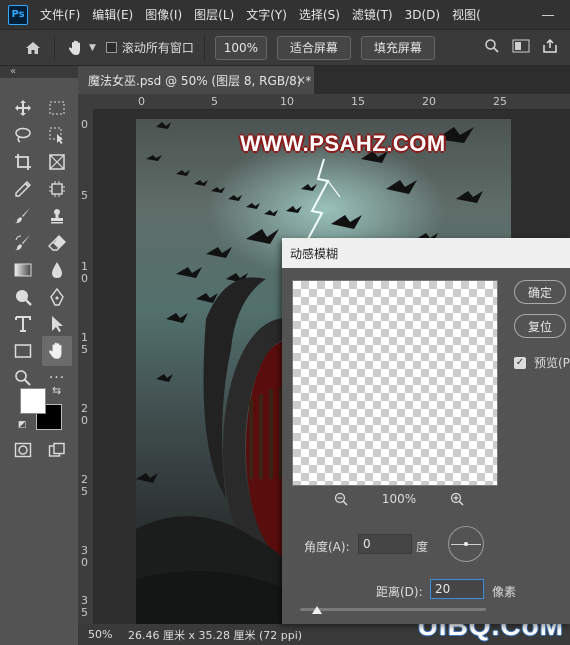 This screenshot has width=570, height=645. Describe the element at coordinates (98, 634) in the screenshot. I see `status-zoom: 50%` at that location.